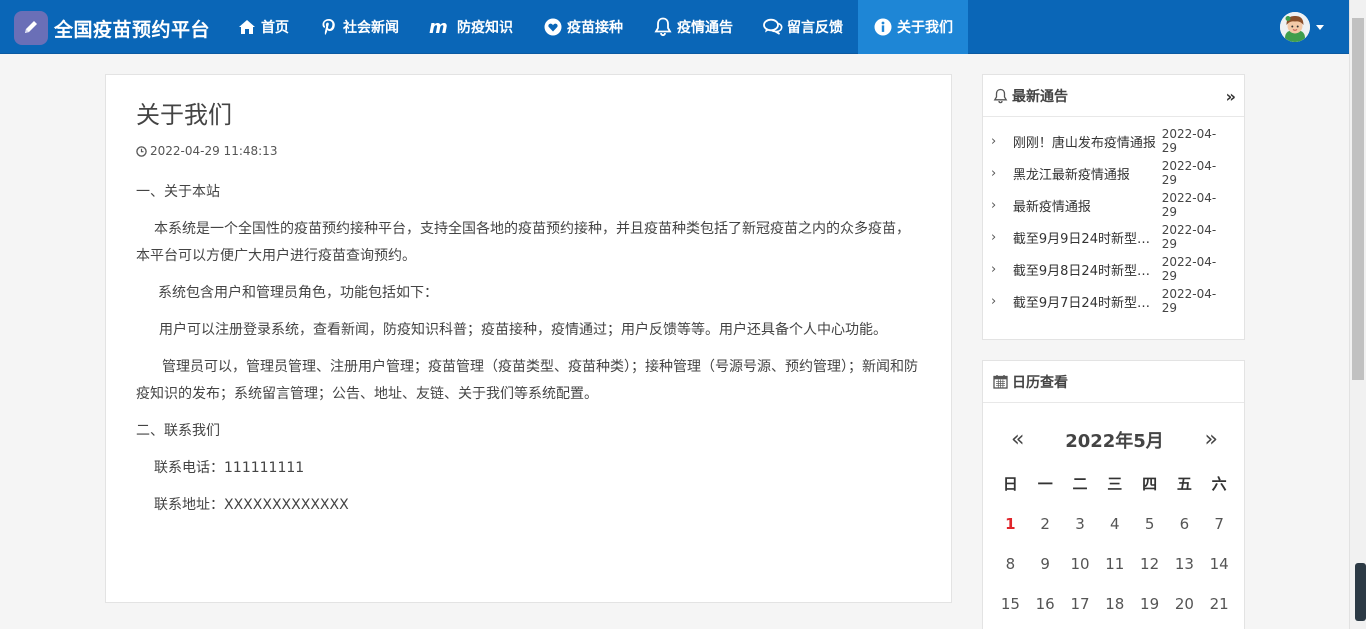 The width and height of the screenshot is (1366, 629). I want to click on nav-item-label: 留言反馈, so click(815, 28).